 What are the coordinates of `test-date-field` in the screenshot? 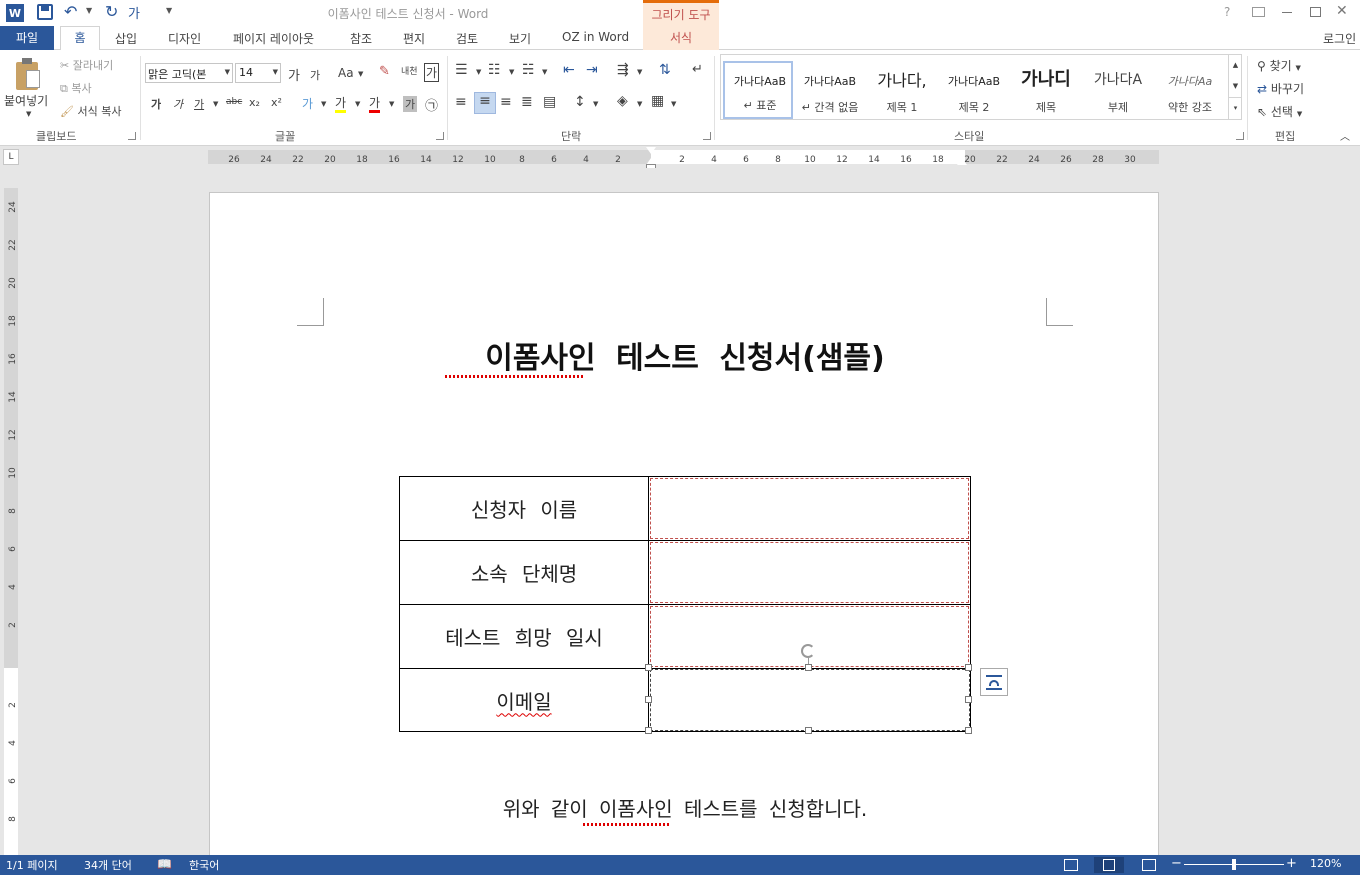 It's located at (809, 636).